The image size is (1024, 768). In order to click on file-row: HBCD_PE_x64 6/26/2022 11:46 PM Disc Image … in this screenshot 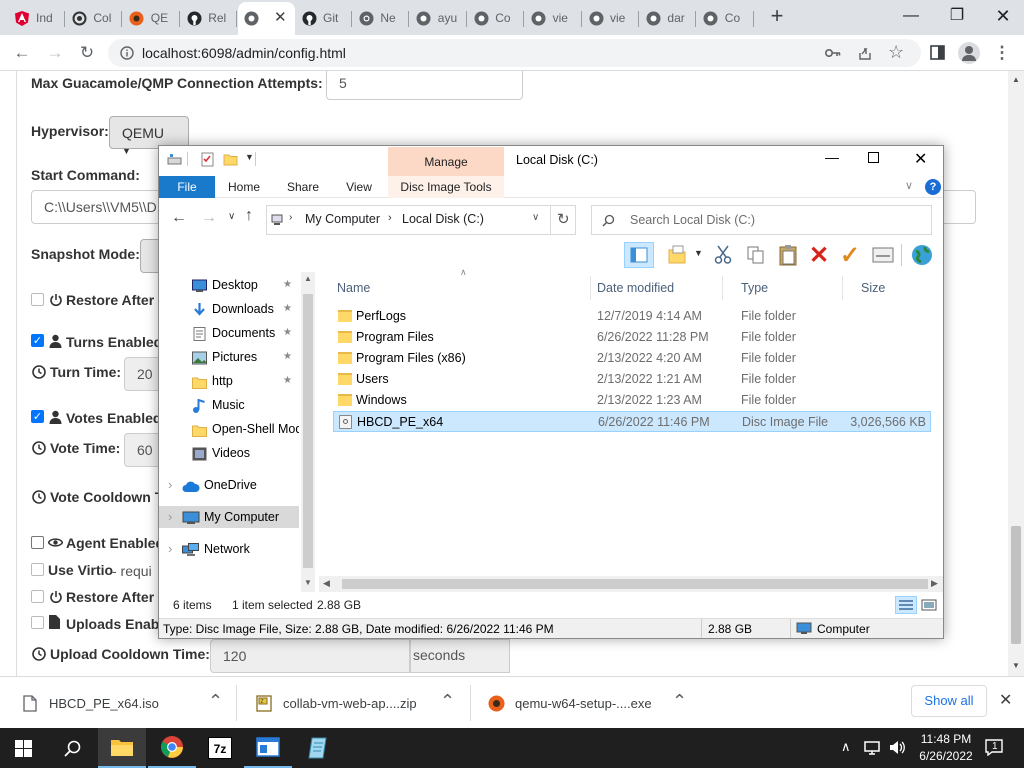, I will do `click(632, 421)`.